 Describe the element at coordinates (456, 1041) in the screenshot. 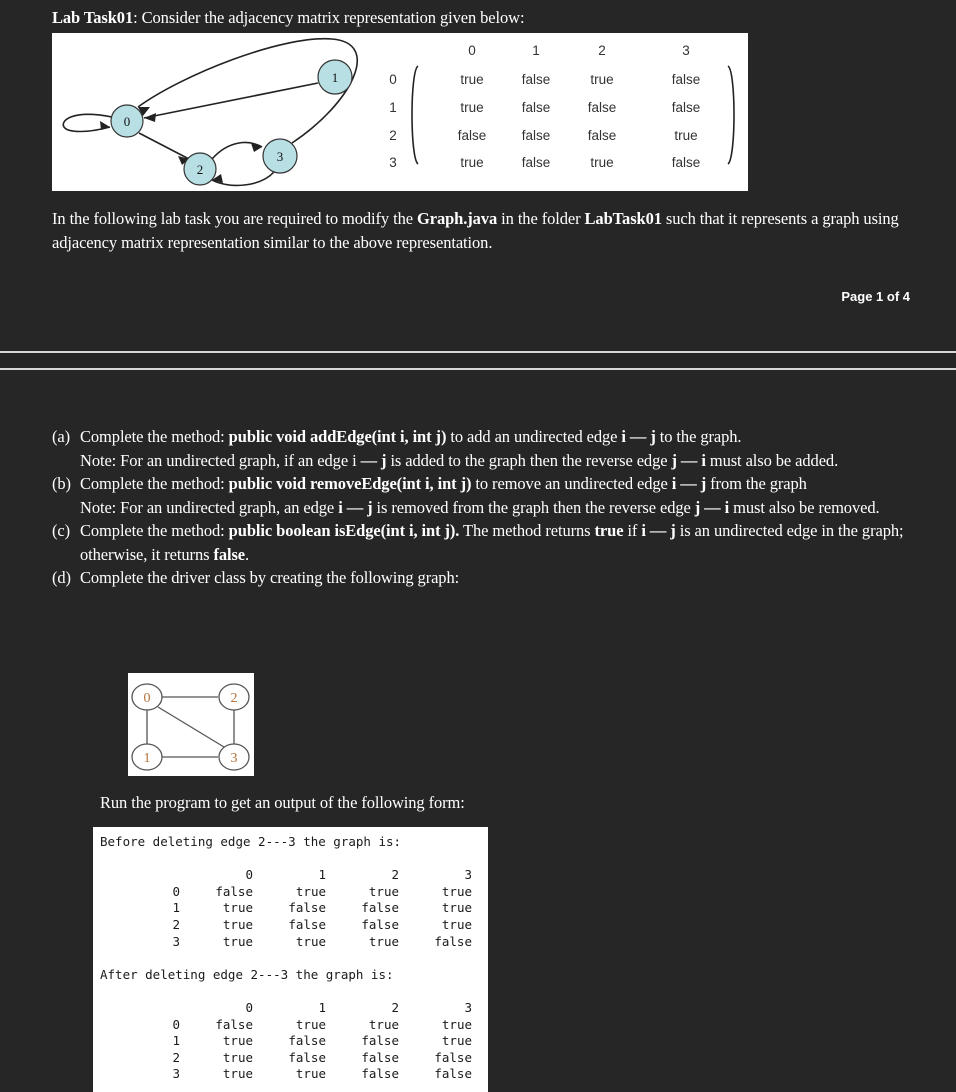

I see `console-block2-cell-1-3: true` at that location.